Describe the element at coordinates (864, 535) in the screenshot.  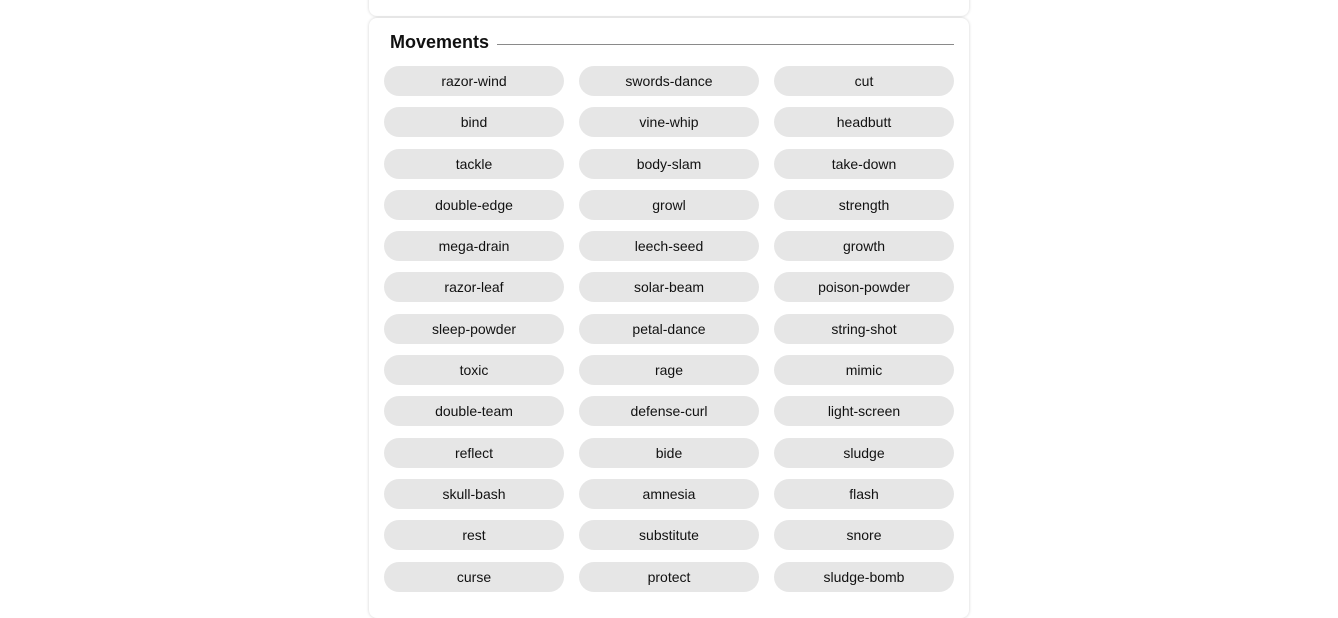
I see `move-pill-snore: snore` at that location.